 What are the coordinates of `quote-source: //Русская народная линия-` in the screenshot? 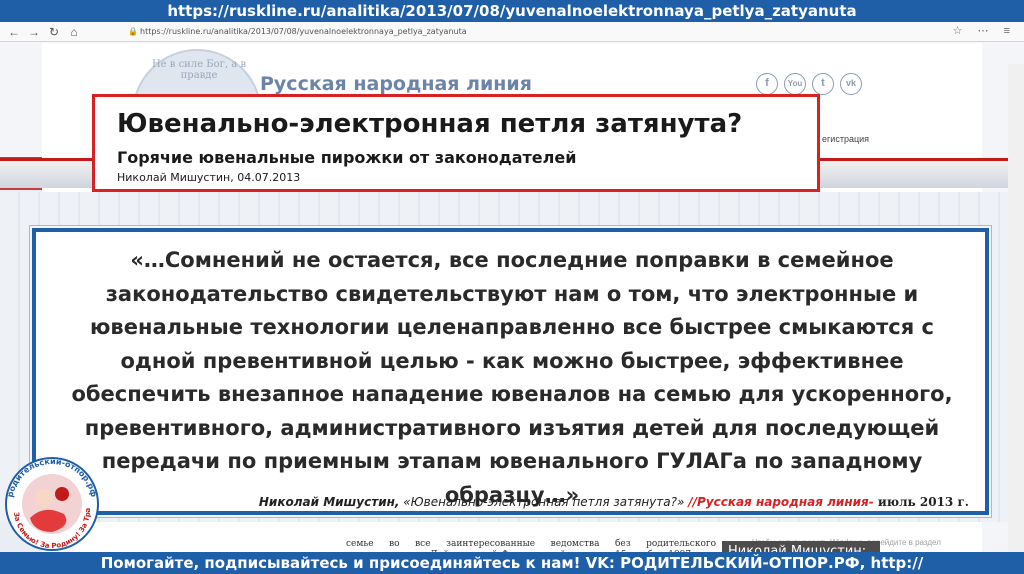 It's located at (783, 502).